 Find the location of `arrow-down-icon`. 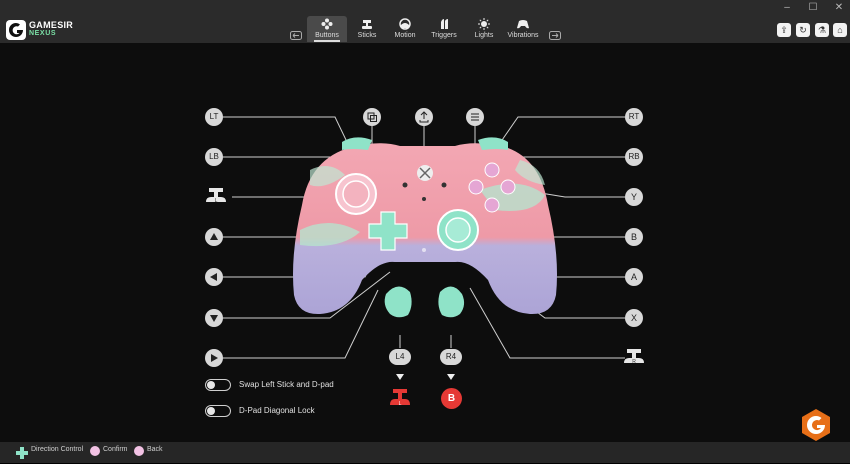

arrow-down-icon is located at coordinates (214, 318).